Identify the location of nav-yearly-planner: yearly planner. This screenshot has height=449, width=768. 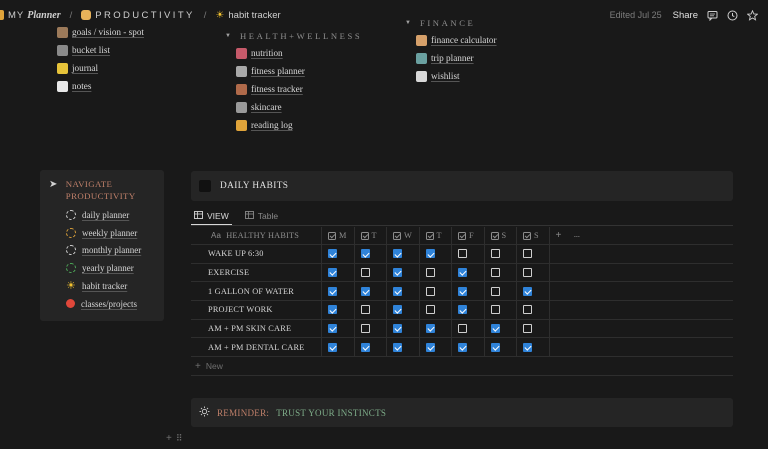
(110, 268).